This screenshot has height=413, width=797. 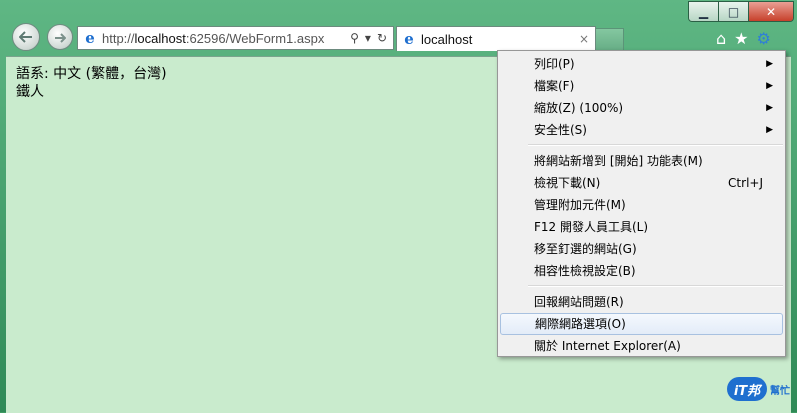 What do you see at coordinates (641, 130) in the screenshot?
I see `menu-item-safety: 安全性(S) ▶` at bounding box center [641, 130].